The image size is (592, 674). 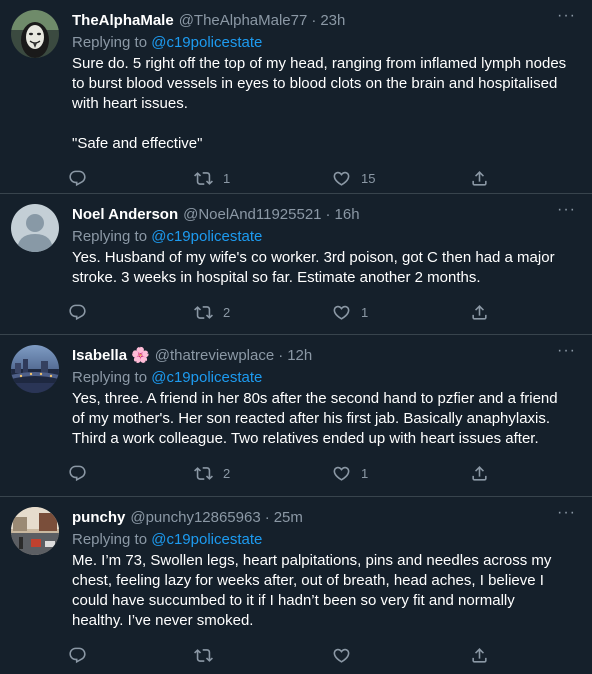 I want to click on author-handle: @punchy12865963, so click(x=195, y=517).